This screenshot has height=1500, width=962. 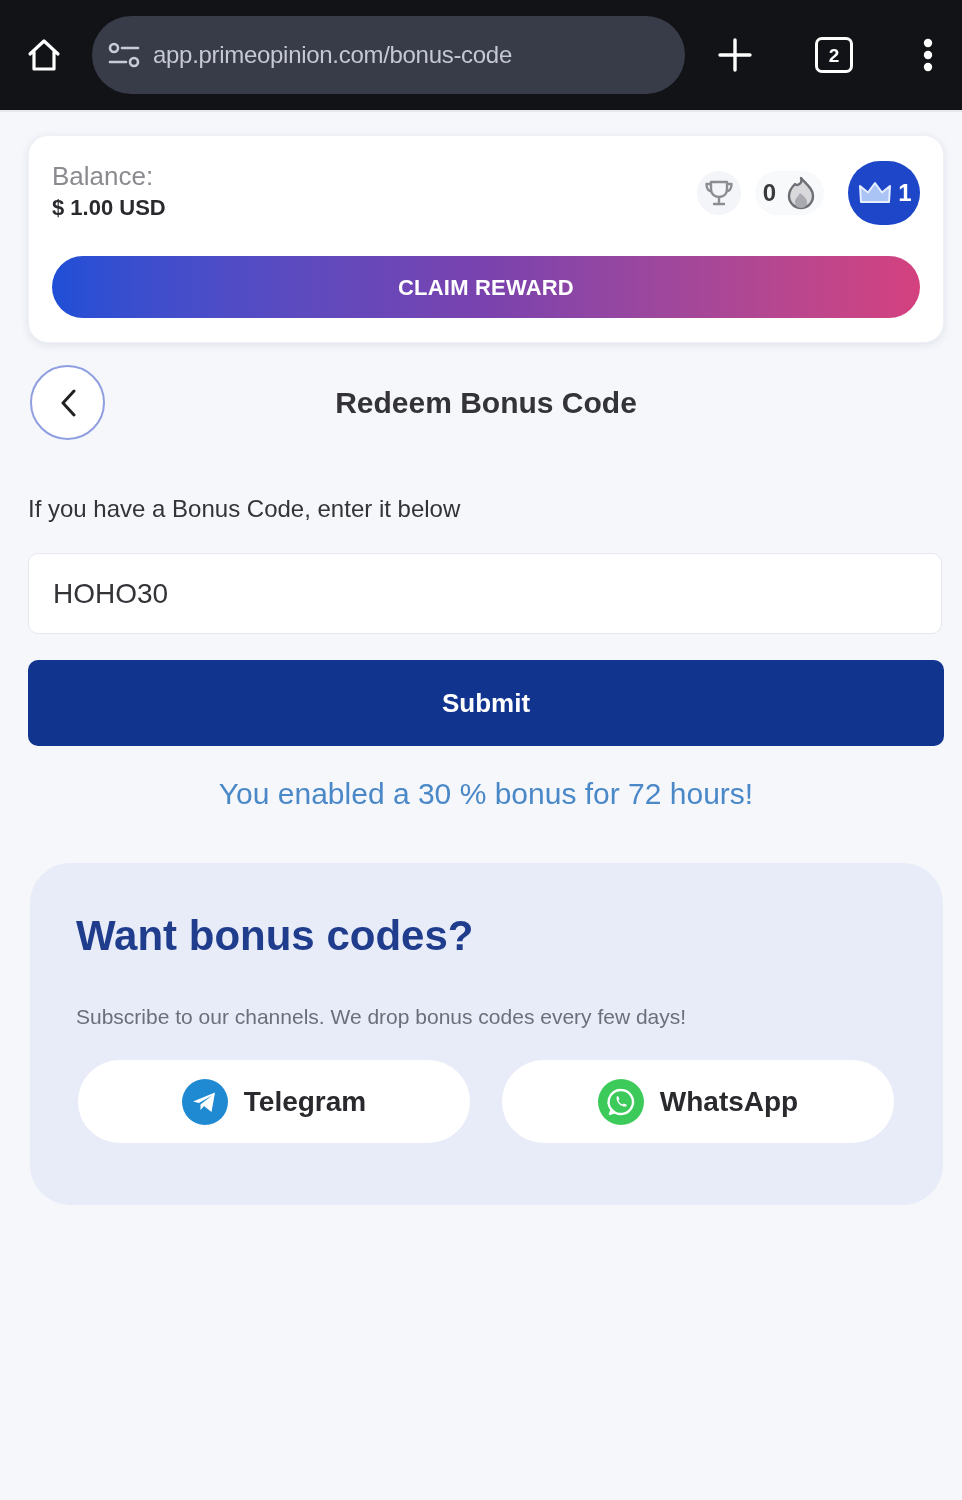 What do you see at coordinates (486, 287) in the screenshot?
I see `claim-reward-button: CLAIM REWARD` at bounding box center [486, 287].